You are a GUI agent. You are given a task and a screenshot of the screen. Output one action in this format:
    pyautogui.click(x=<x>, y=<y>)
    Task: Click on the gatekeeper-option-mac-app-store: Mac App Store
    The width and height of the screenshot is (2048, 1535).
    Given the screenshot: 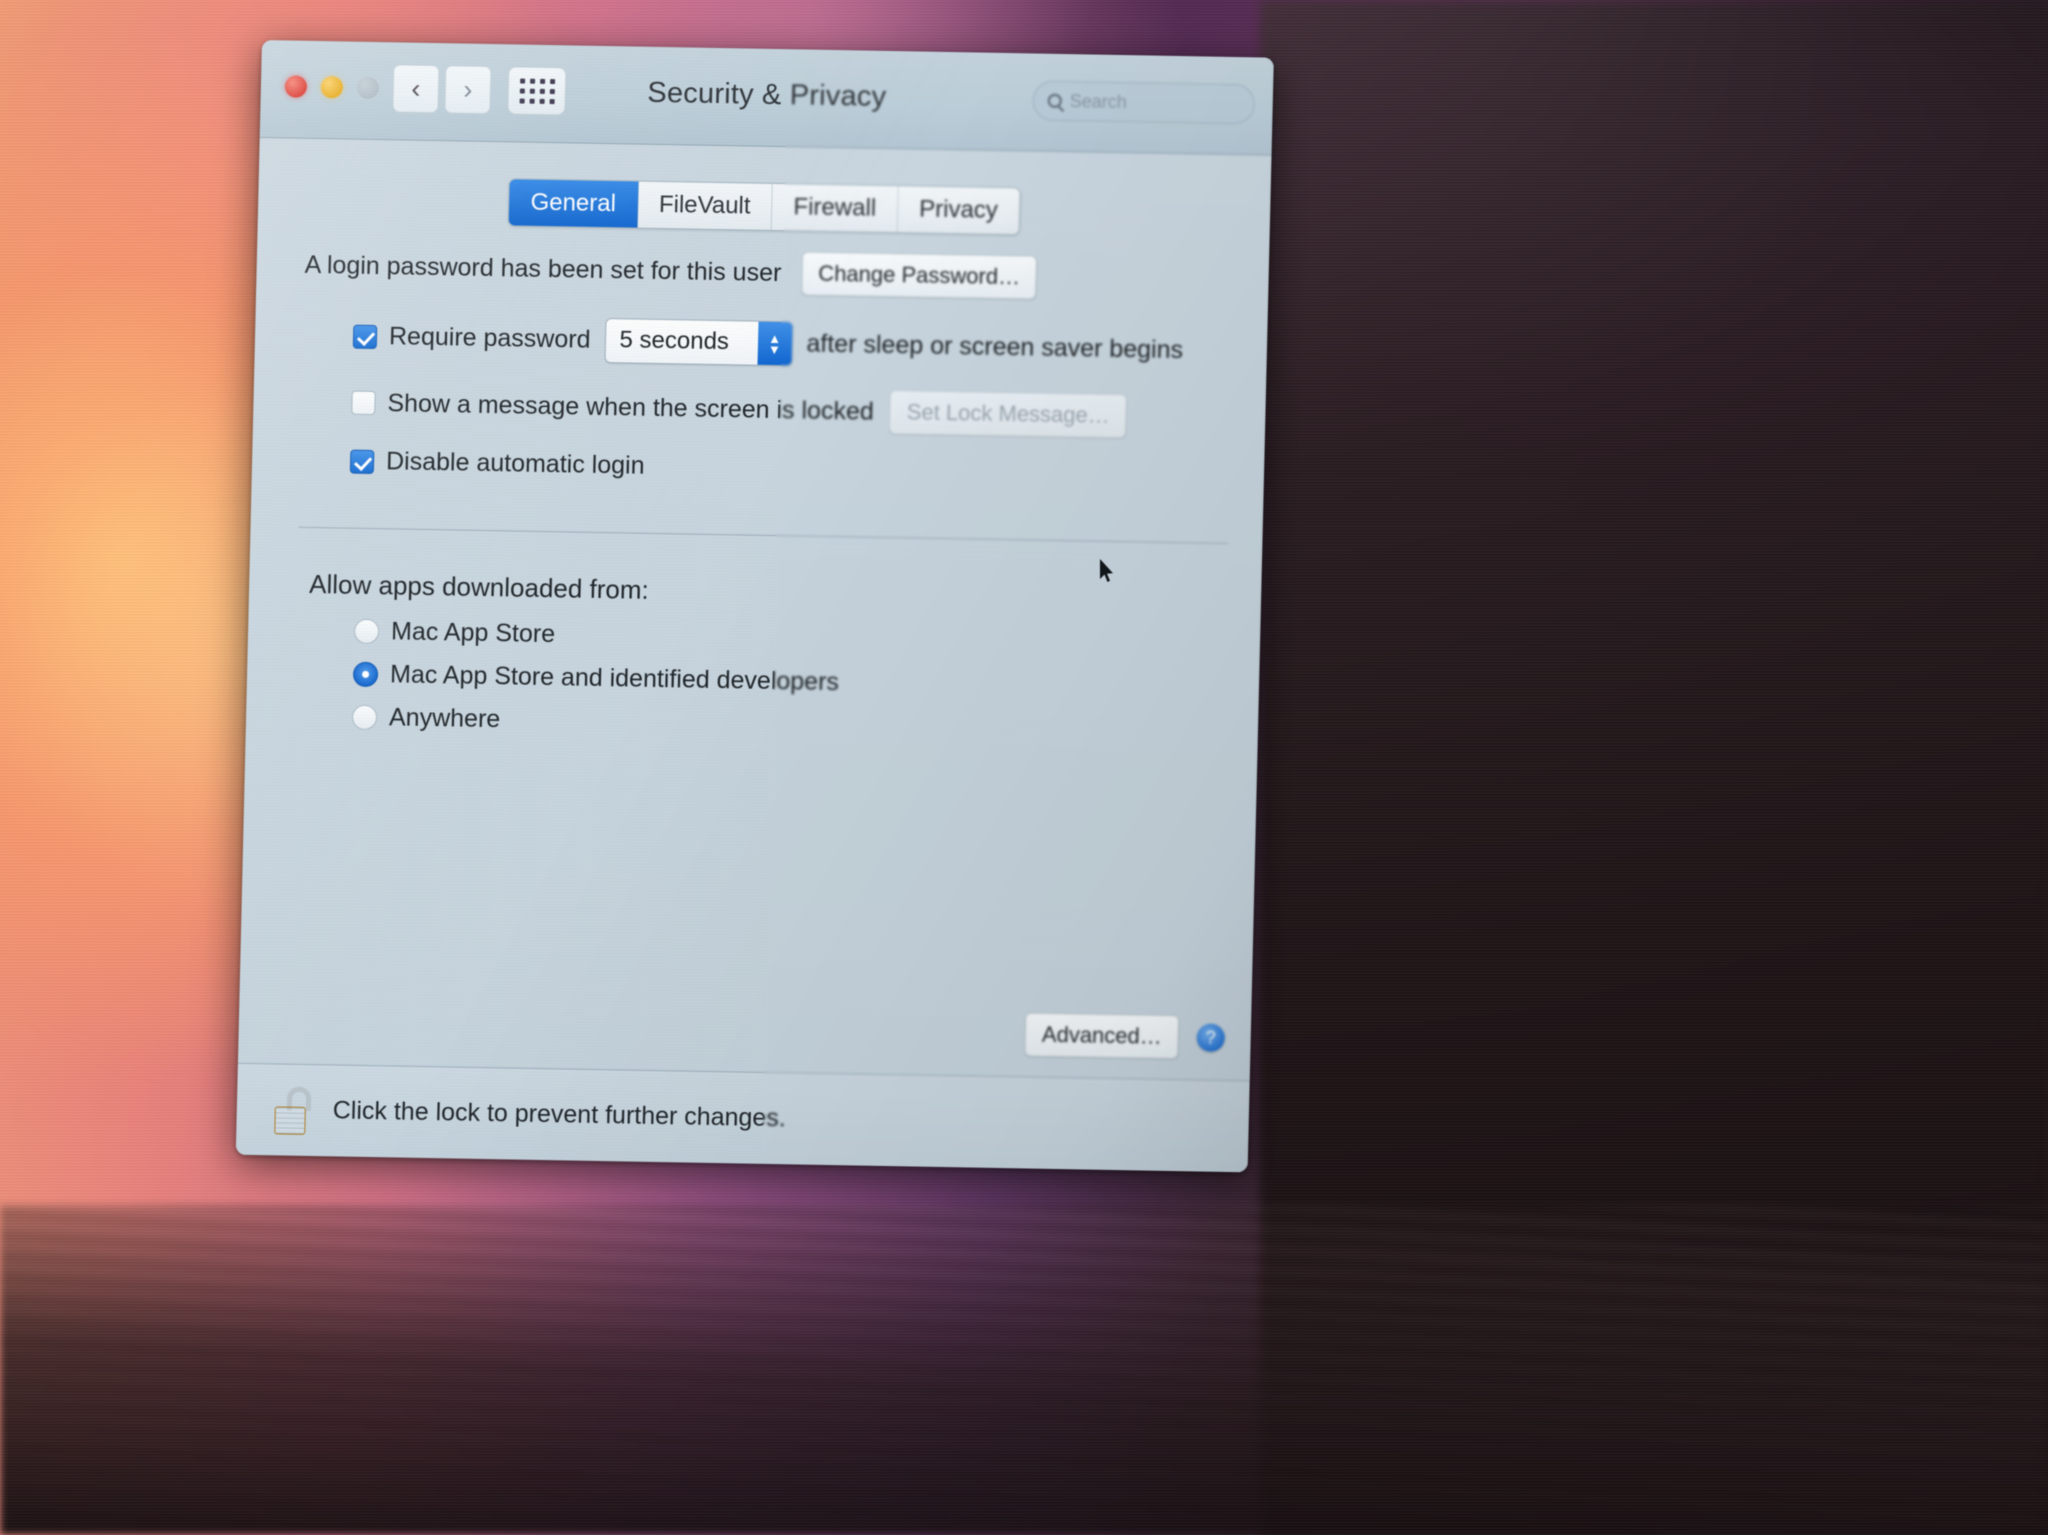 What is the action you would take?
    pyautogui.click(x=768, y=638)
    